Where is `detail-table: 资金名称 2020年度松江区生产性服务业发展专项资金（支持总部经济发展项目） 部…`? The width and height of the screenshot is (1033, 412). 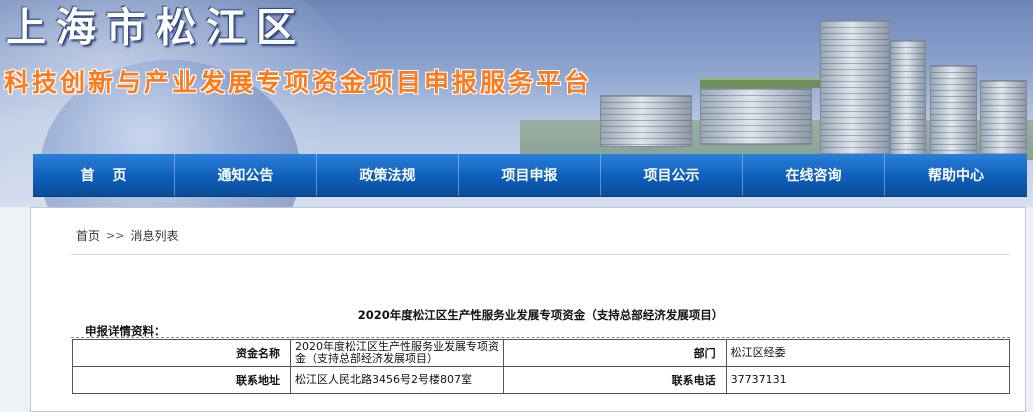
detail-table: 资金名称 2020年度松江区生产性服务业发展专项资金（支持总部经济发展项目） 部… is located at coordinates (541, 366).